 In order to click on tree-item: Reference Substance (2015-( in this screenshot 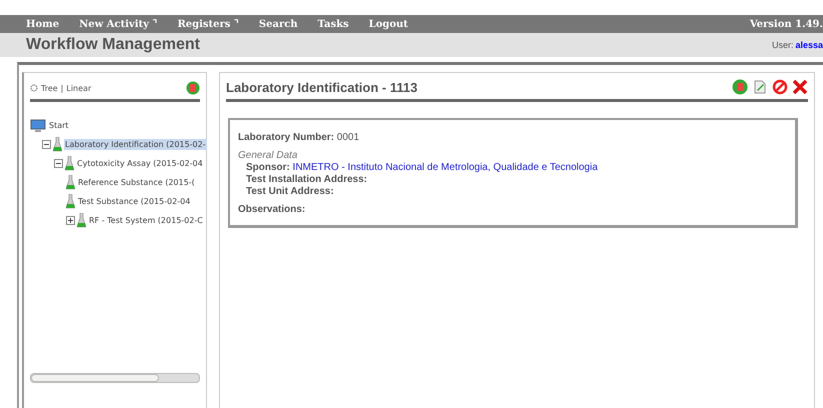, I will do `click(136, 182)`.